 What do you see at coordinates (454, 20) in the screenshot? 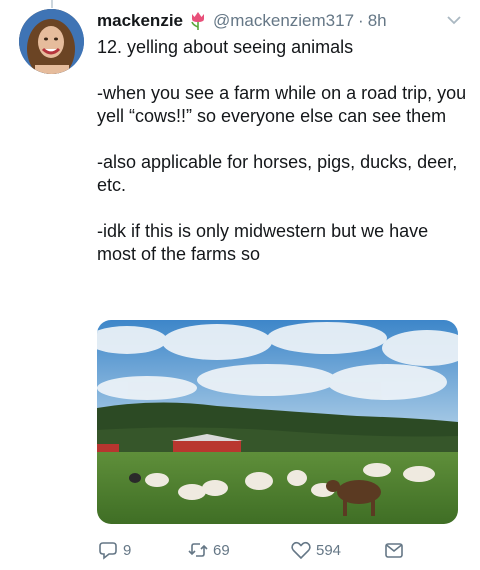
I see `chevron-down-icon` at bounding box center [454, 20].